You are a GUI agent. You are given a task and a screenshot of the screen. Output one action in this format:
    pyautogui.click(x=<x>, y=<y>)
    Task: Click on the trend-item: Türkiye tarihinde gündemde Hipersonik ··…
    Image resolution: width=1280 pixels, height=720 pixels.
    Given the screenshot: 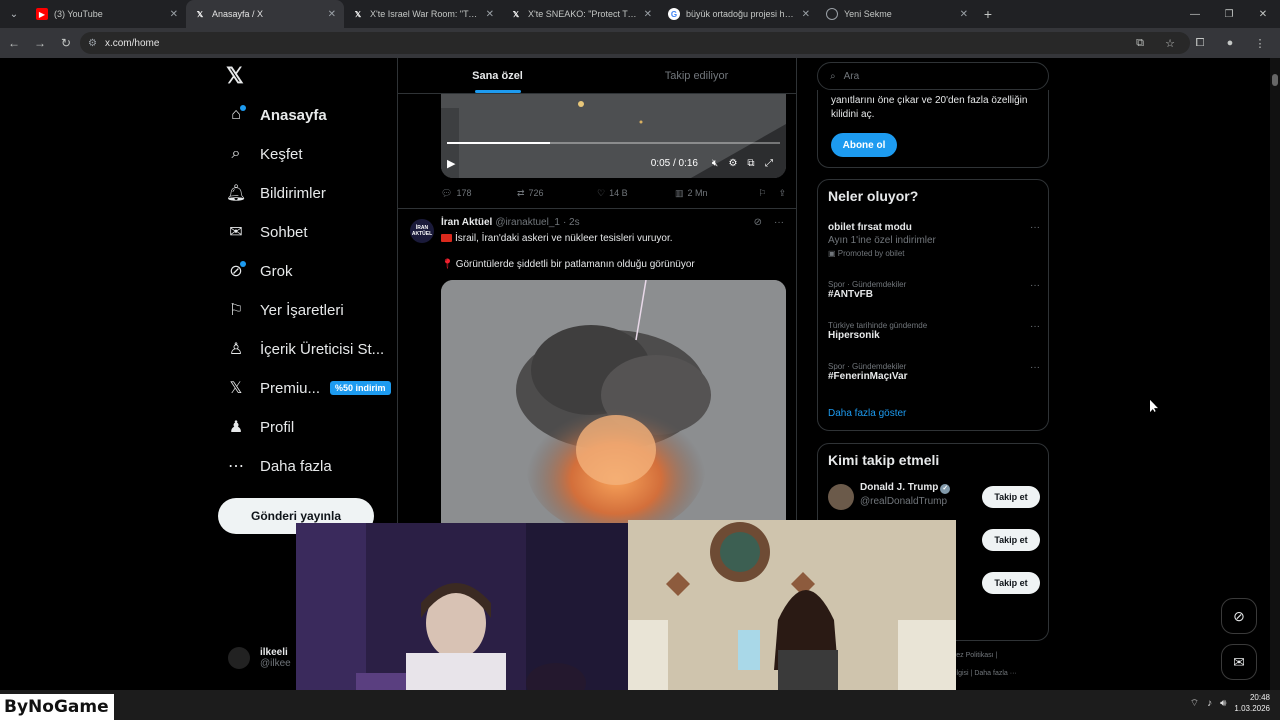 What is the action you would take?
    pyautogui.click(x=934, y=331)
    